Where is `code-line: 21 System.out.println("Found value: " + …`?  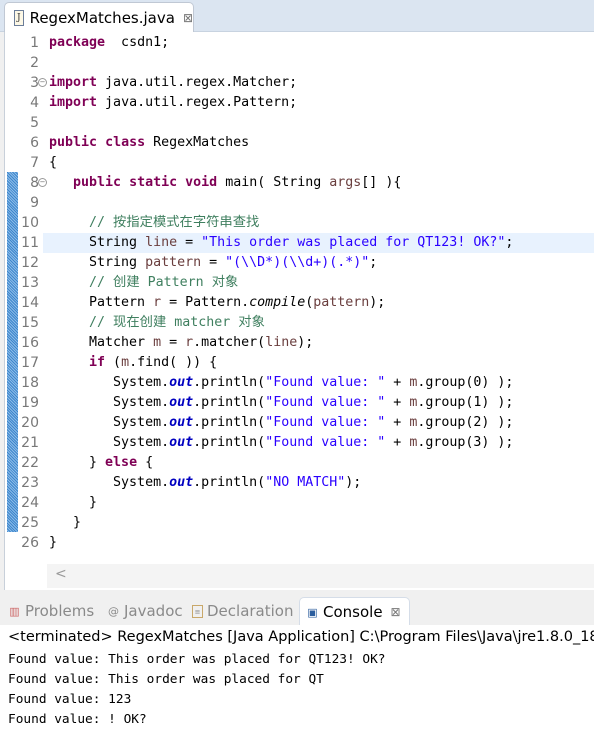 code-line: 21 System.out.println("Found value: " + … is located at coordinates (299, 443).